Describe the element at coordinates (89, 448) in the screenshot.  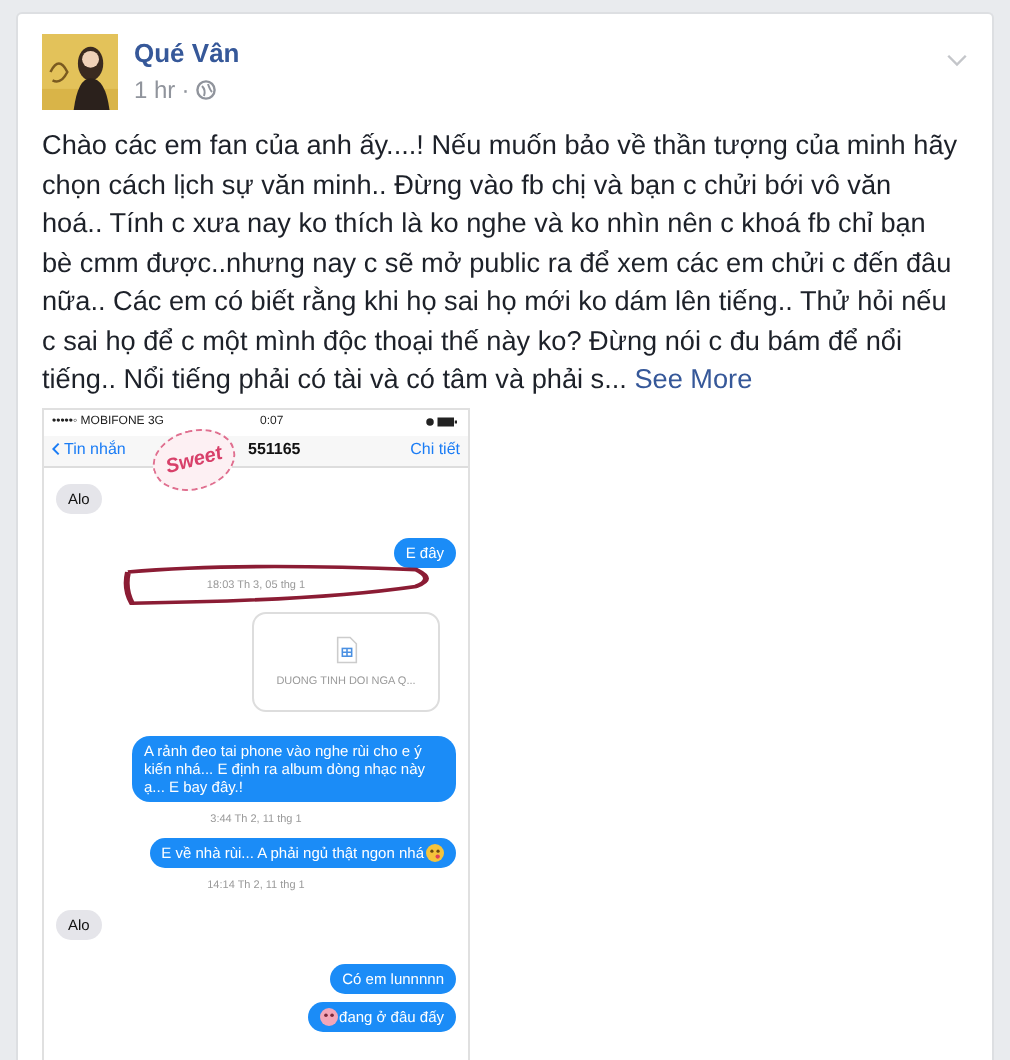
I see `back-link: Tin nhắn` at that location.